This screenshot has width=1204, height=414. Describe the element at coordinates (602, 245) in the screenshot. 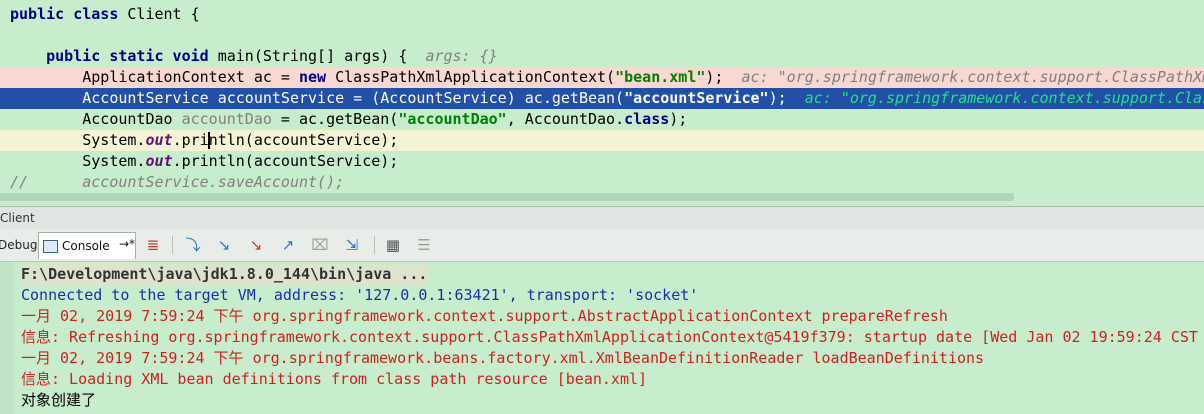

I see `debug-toolbar: Debugger Console →* ≣ ⤵ ↘ ↘ ↗ ⌧ ⇲ ▦ ☰` at that location.